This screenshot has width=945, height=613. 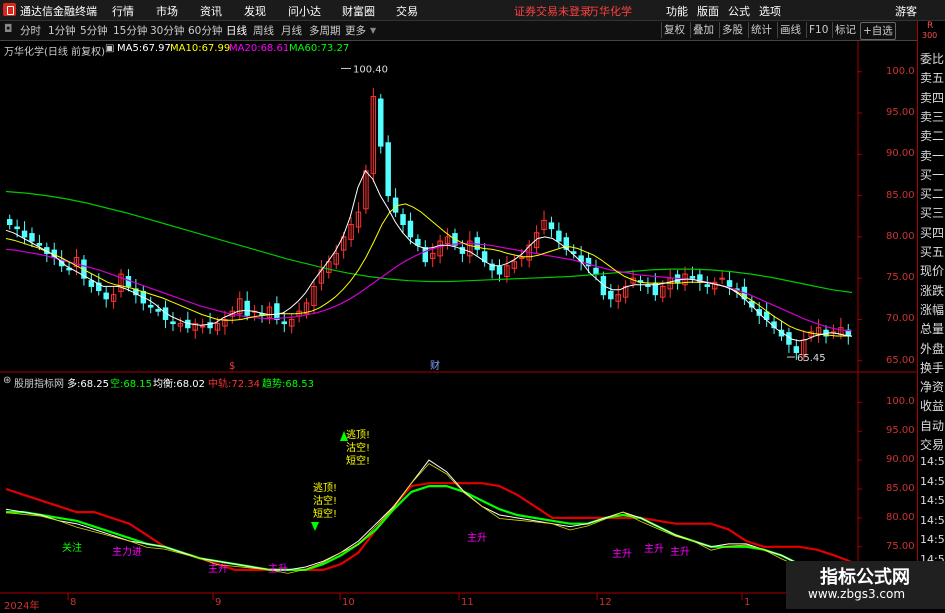 What do you see at coordinates (708, 11) in the screenshot?
I see `menu-item-layout: 版面` at bounding box center [708, 11].